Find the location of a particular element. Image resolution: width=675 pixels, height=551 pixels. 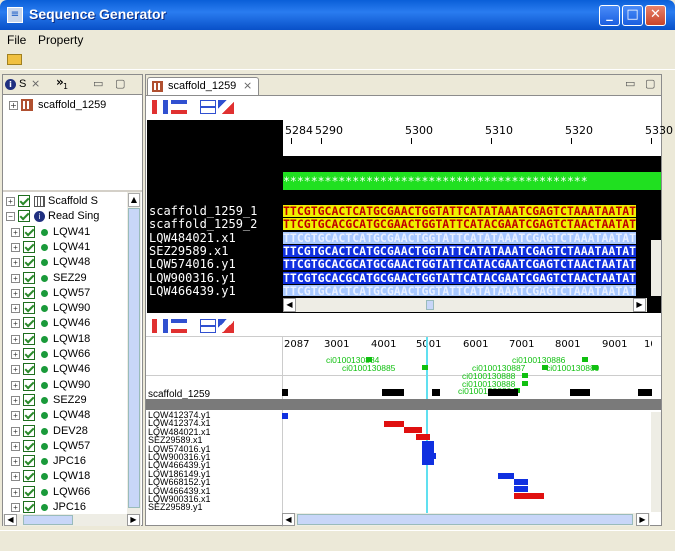

close-button: ✕ is located at coordinates (655, 15).